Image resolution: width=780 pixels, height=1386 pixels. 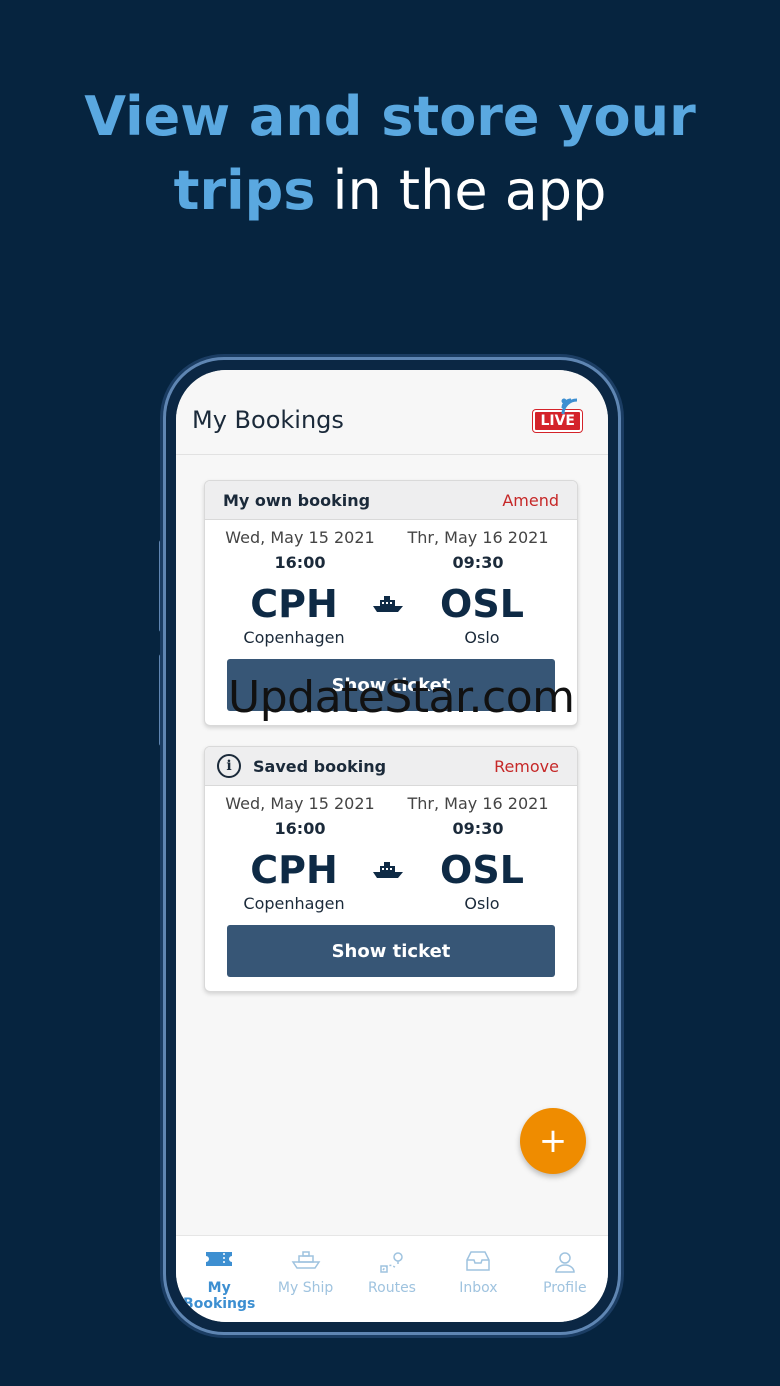 I want to click on booking-label: My own booking, so click(x=297, y=500).